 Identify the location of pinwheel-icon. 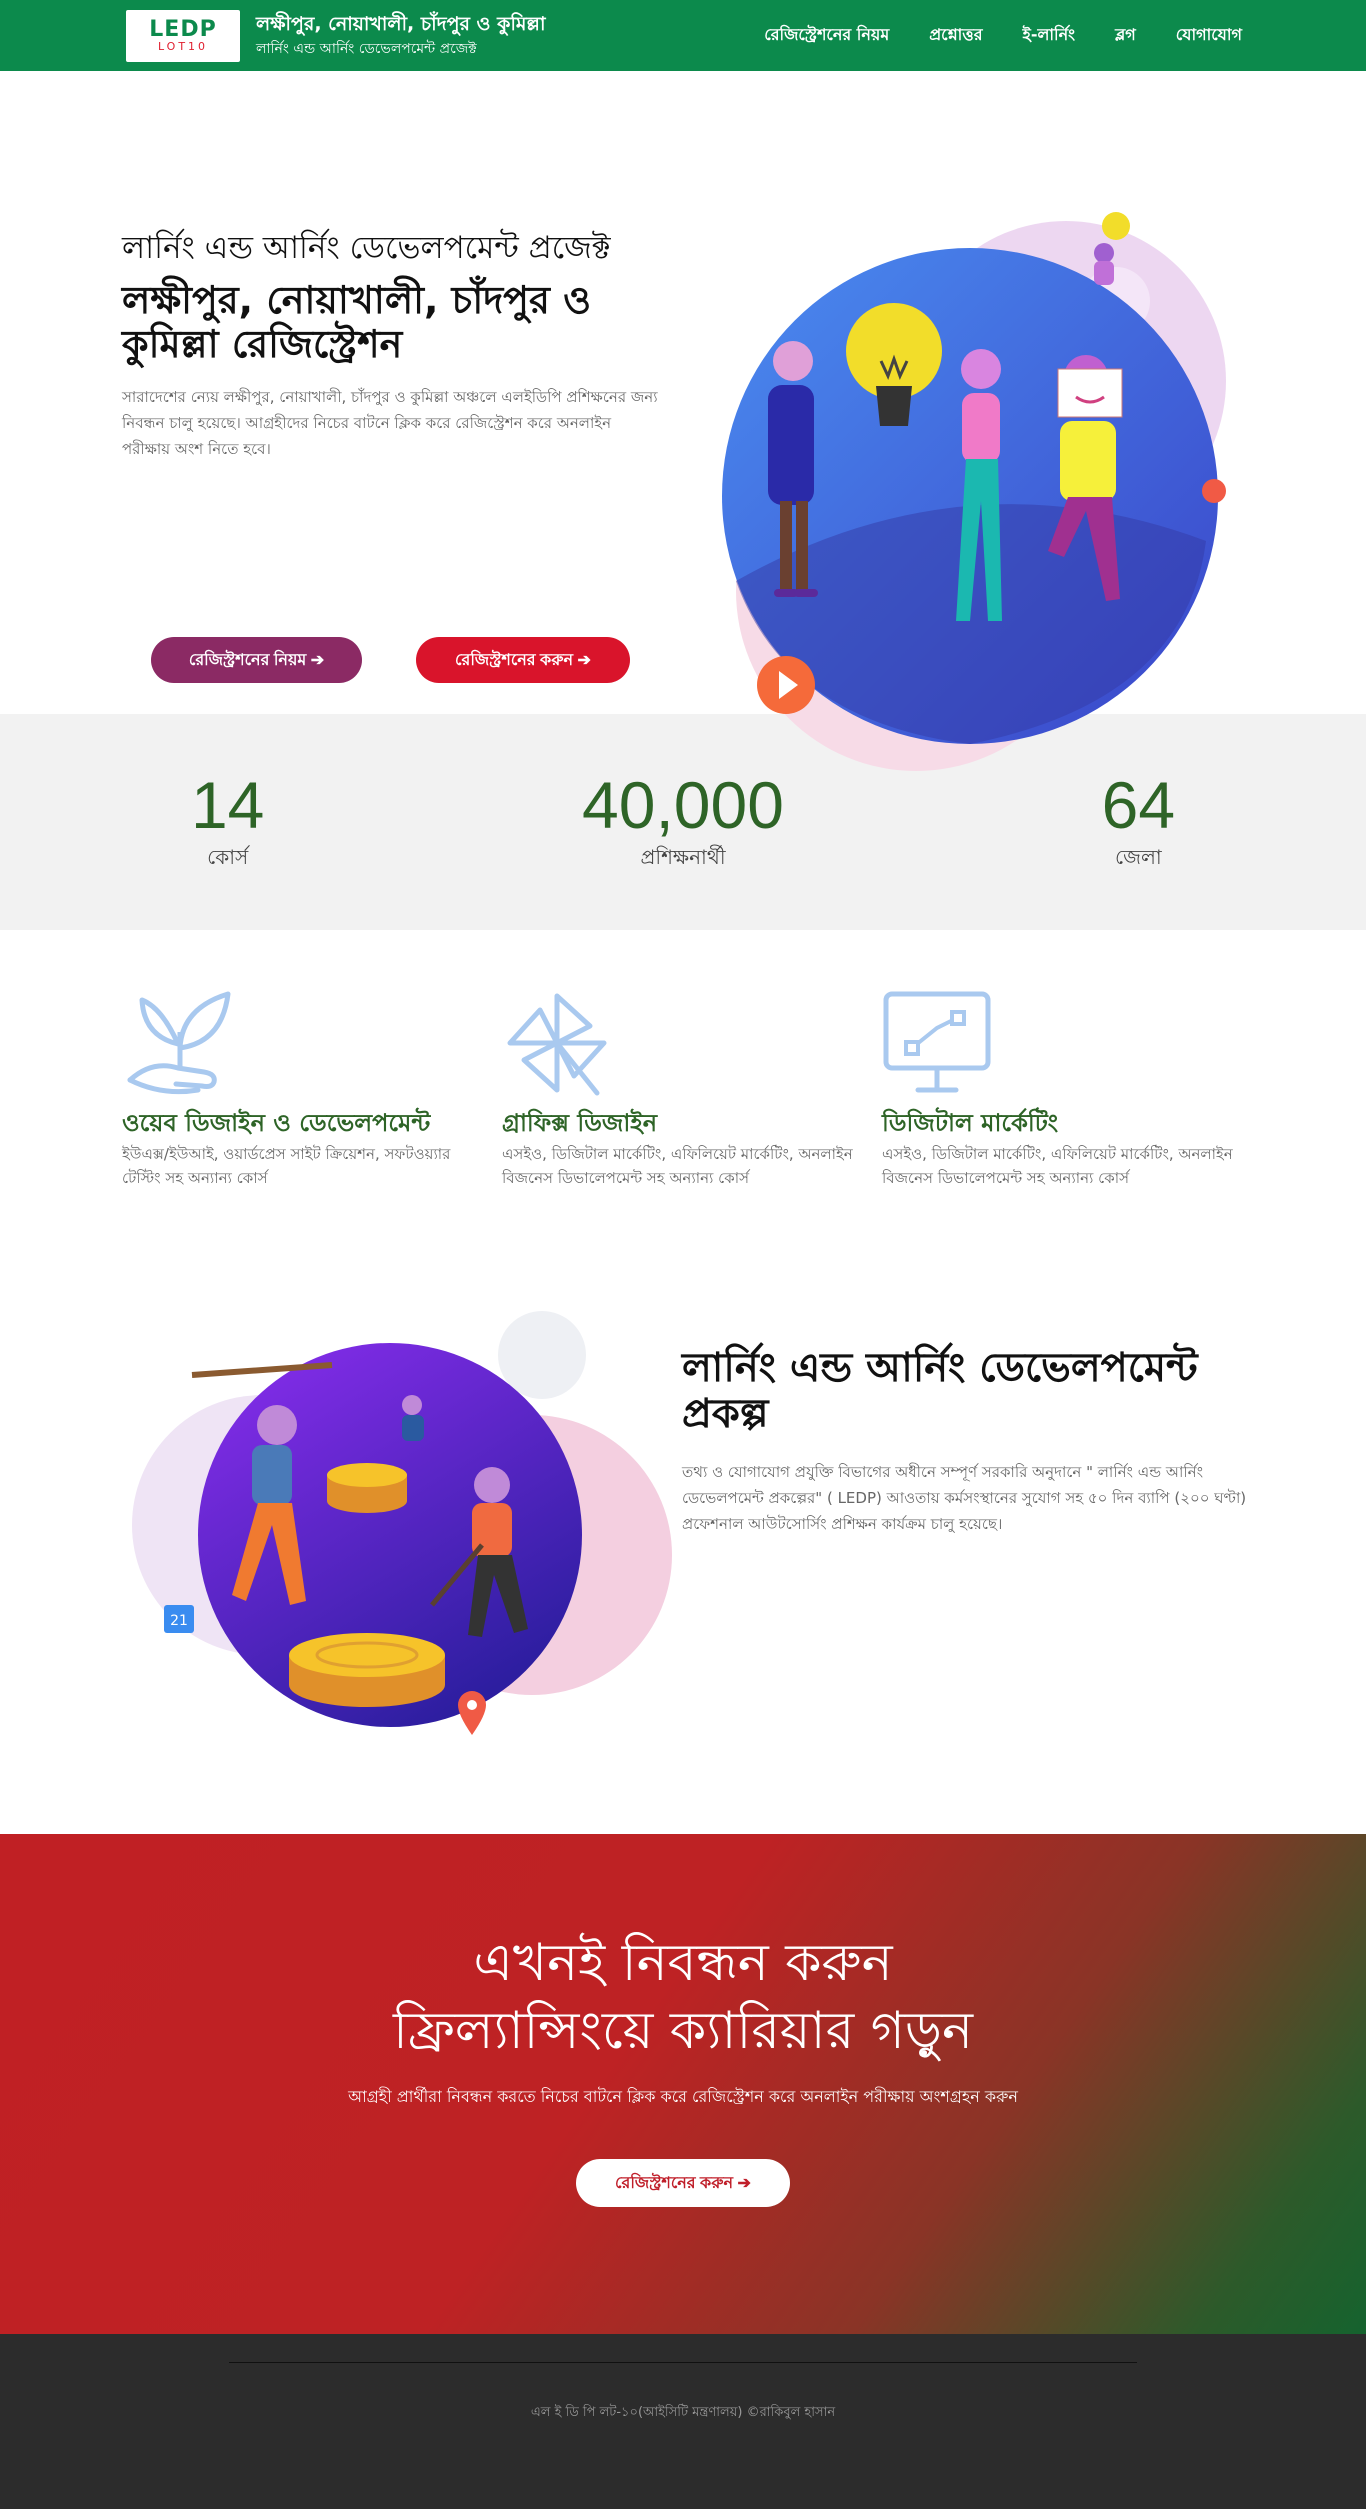
(557, 1044).